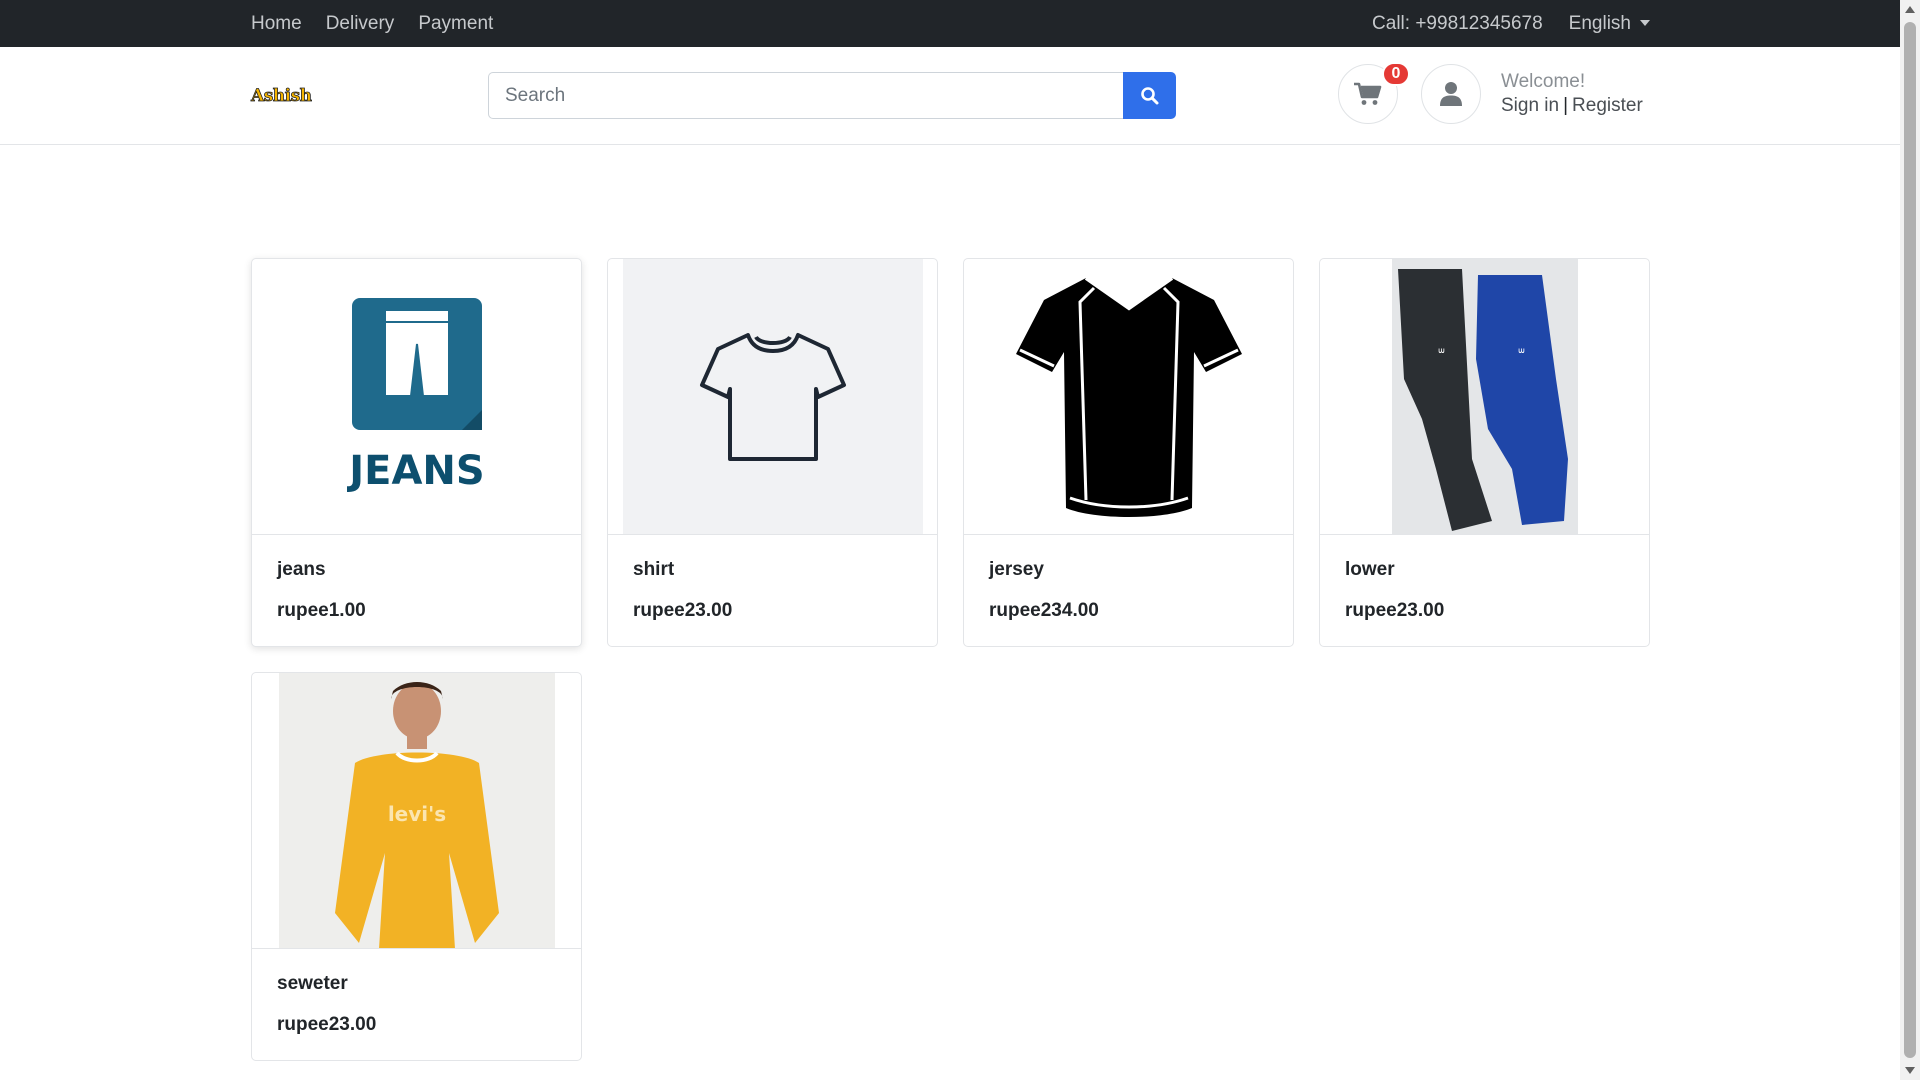 The width and height of the screenshot is (1920, 1080). Describe the element at coordinates (1599, 23) in the screenshot. I see `language-label: English` at that location.